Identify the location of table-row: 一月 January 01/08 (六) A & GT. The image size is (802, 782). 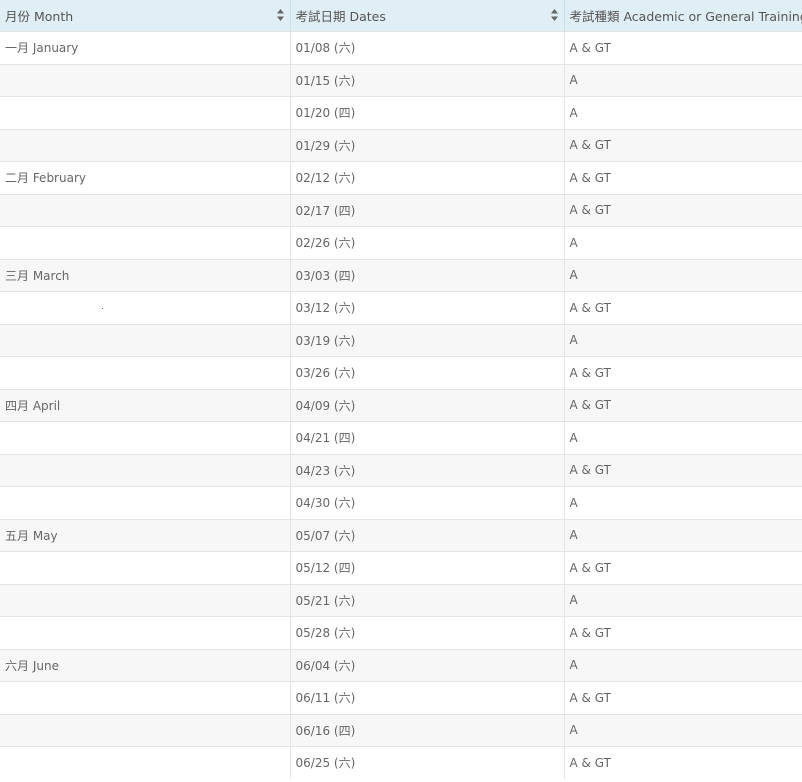
(401, 47).